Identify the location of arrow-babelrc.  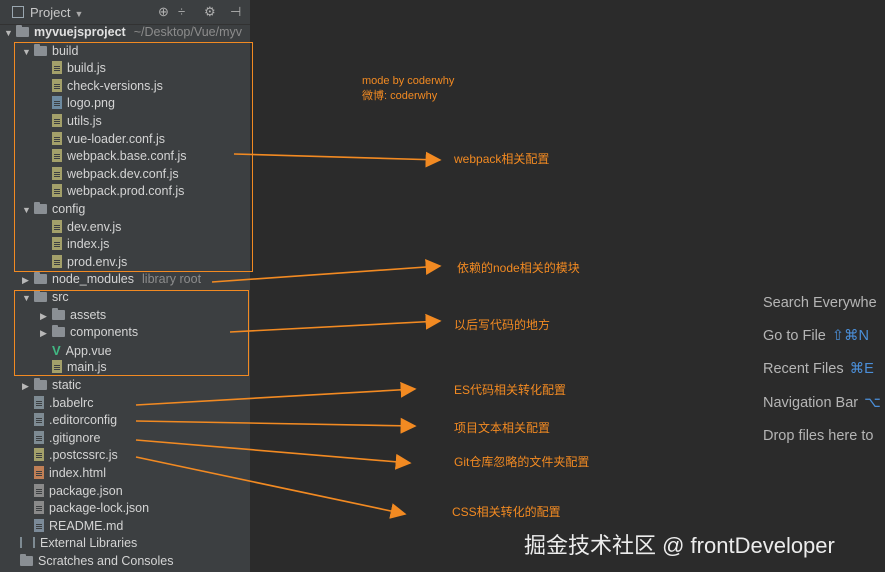
(276, 393).